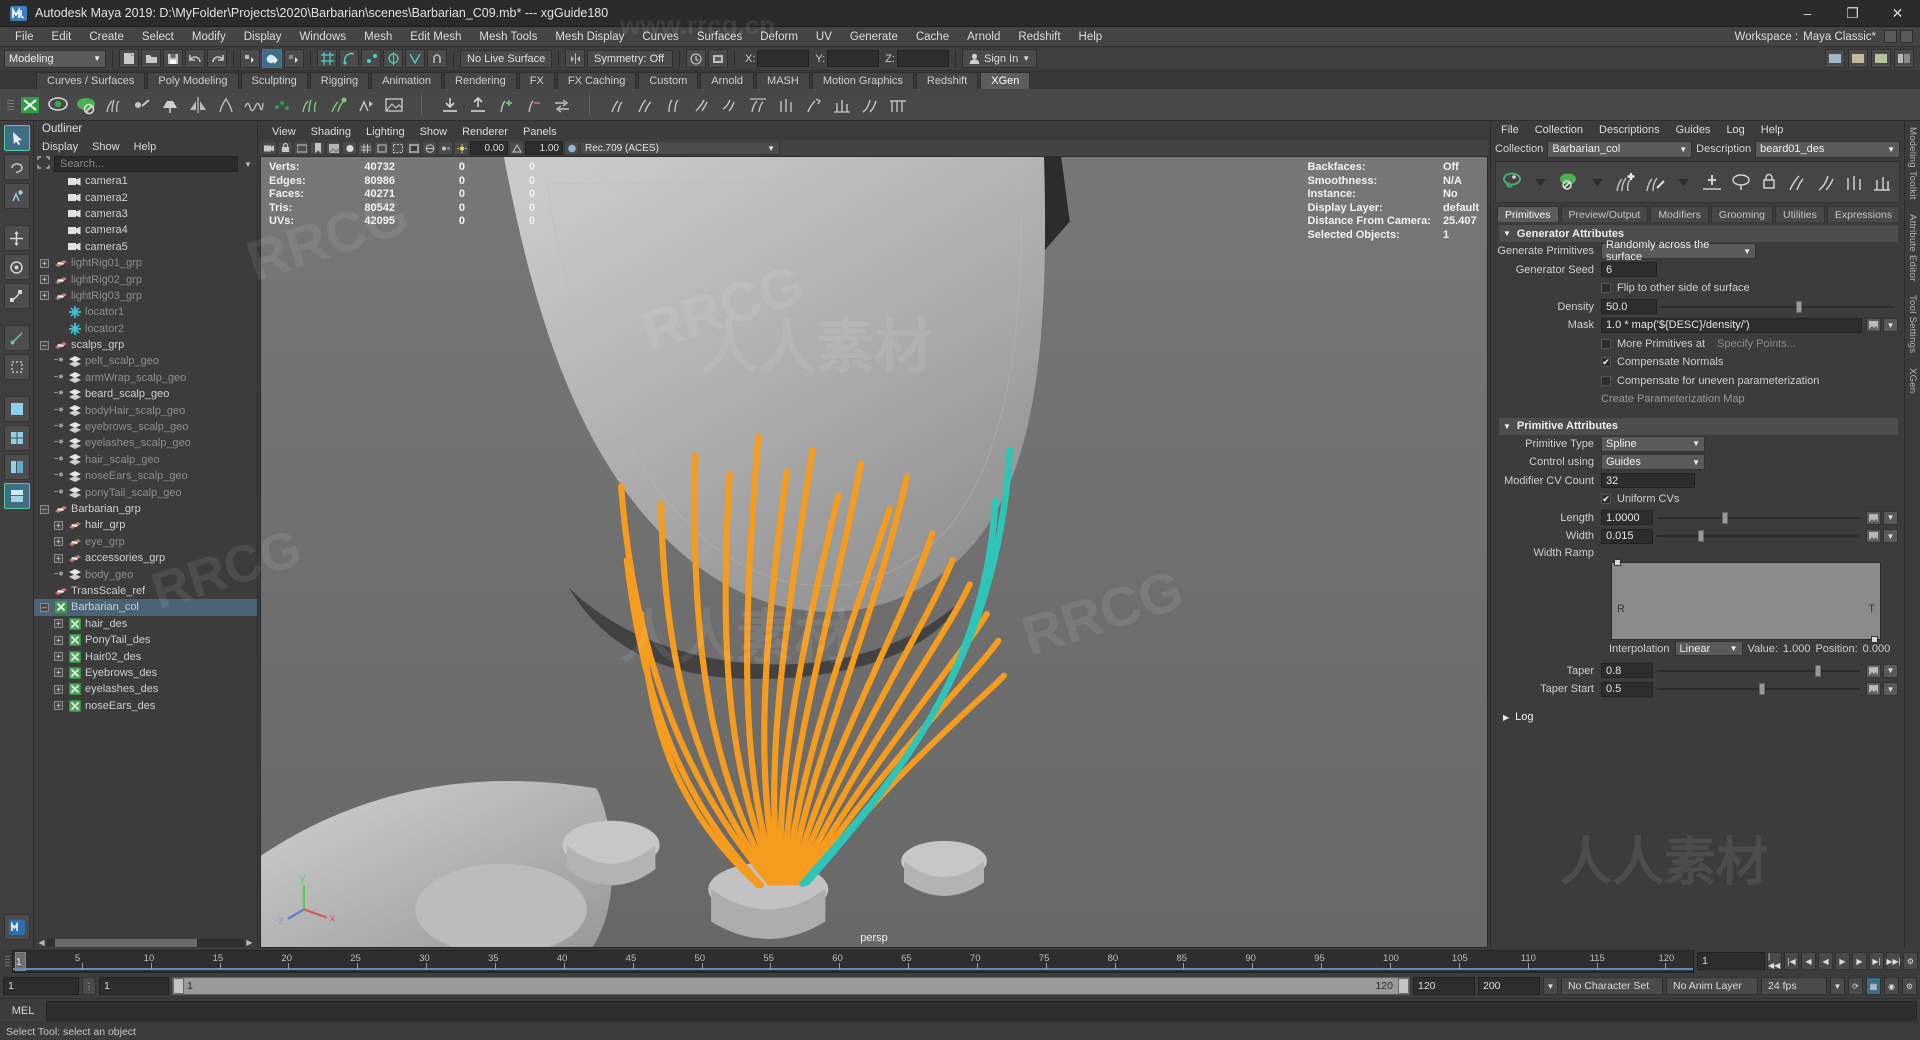 The width and height of the screenshot is (1920, 1040). I want to click on snap-to-view-plane-button, so click(415, 58).